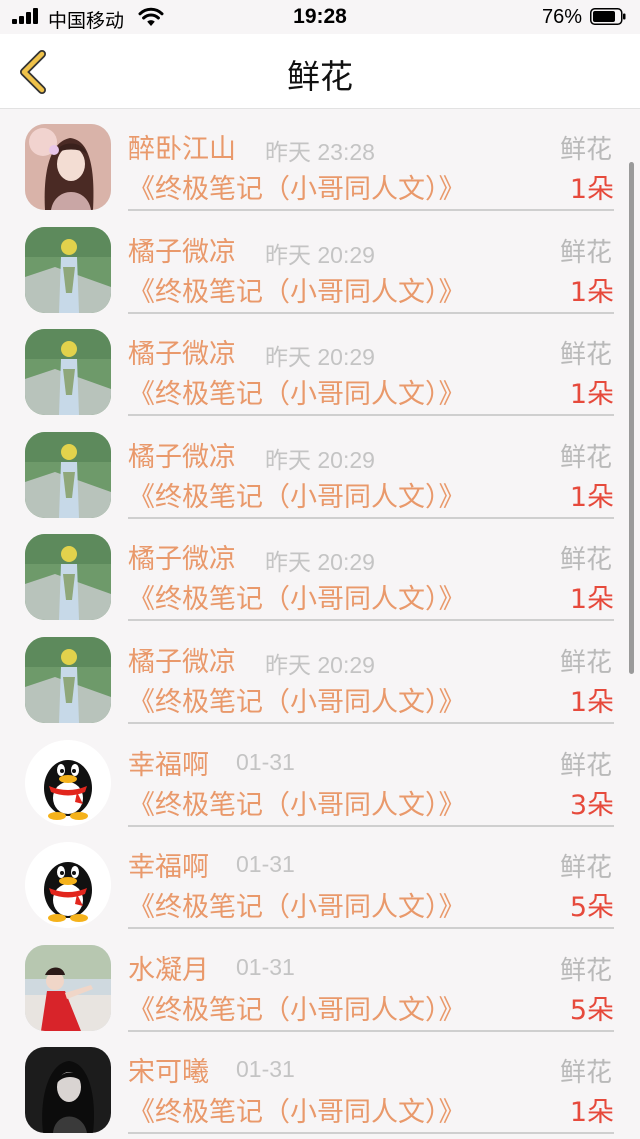 The image size is (640, 1139). I want to click on list-item: 水凝月 01-31 鲜花 《终极笔记（小哥同人文）》 5朵, so click(320, 981).